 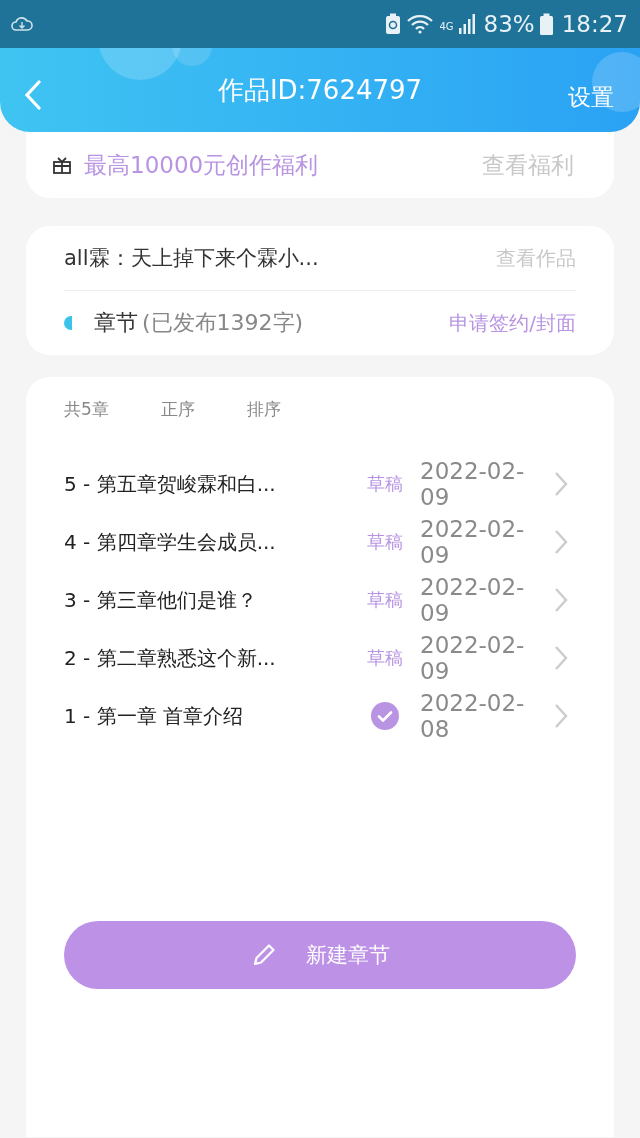 I want to click on chapter-title: 1 - 第一章 首章介绍, so click(x=154, y=716).